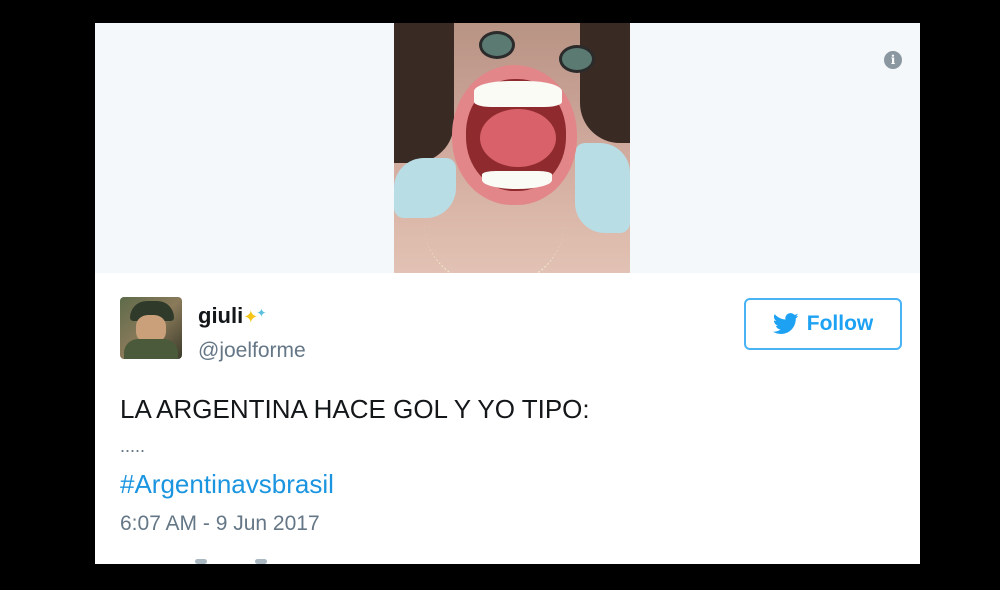 This screenshot has height=590, width=1000. What do you see at coordinates (201, 561) in the screenshot?
I see `like-icon` at bounding box center [201, 561].